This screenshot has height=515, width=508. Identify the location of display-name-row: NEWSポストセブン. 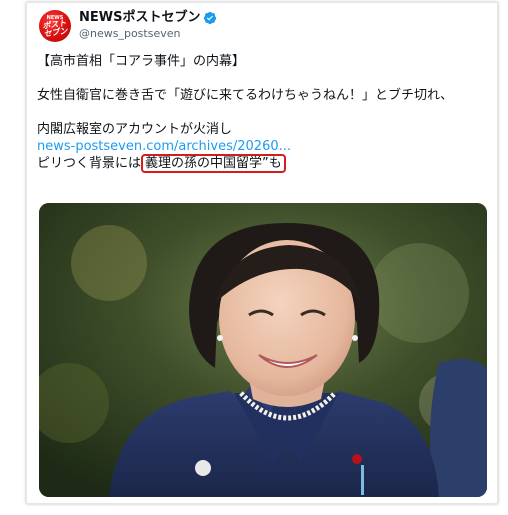
(148, 18).